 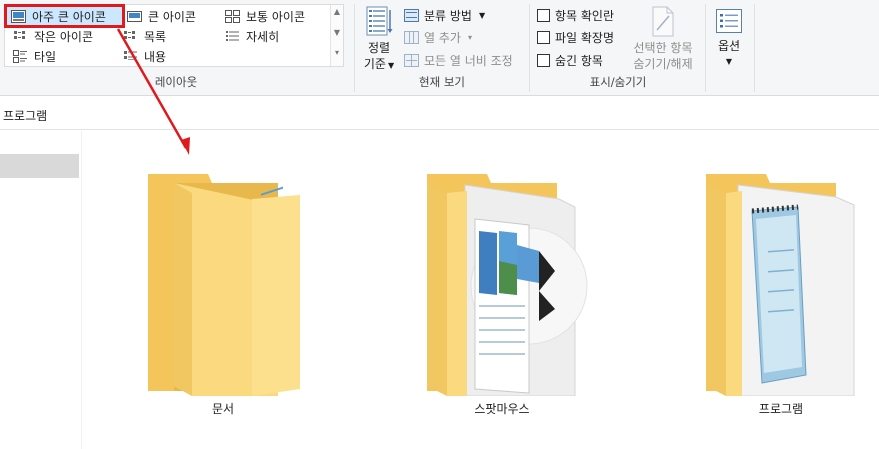 What do you see at coordinates (379, 21) in the screenshot?
I see `sort-by-icon` at bounding box center [379, 21].